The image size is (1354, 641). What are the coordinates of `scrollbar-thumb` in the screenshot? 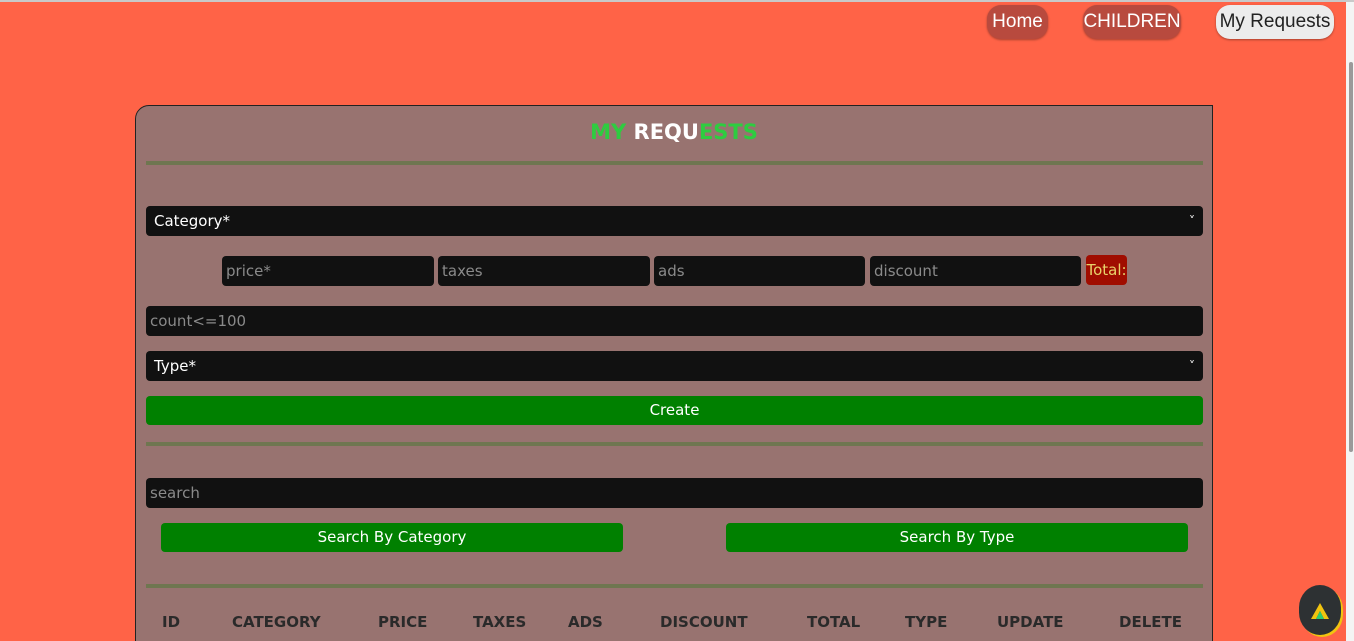 It's located at (1351, 257).